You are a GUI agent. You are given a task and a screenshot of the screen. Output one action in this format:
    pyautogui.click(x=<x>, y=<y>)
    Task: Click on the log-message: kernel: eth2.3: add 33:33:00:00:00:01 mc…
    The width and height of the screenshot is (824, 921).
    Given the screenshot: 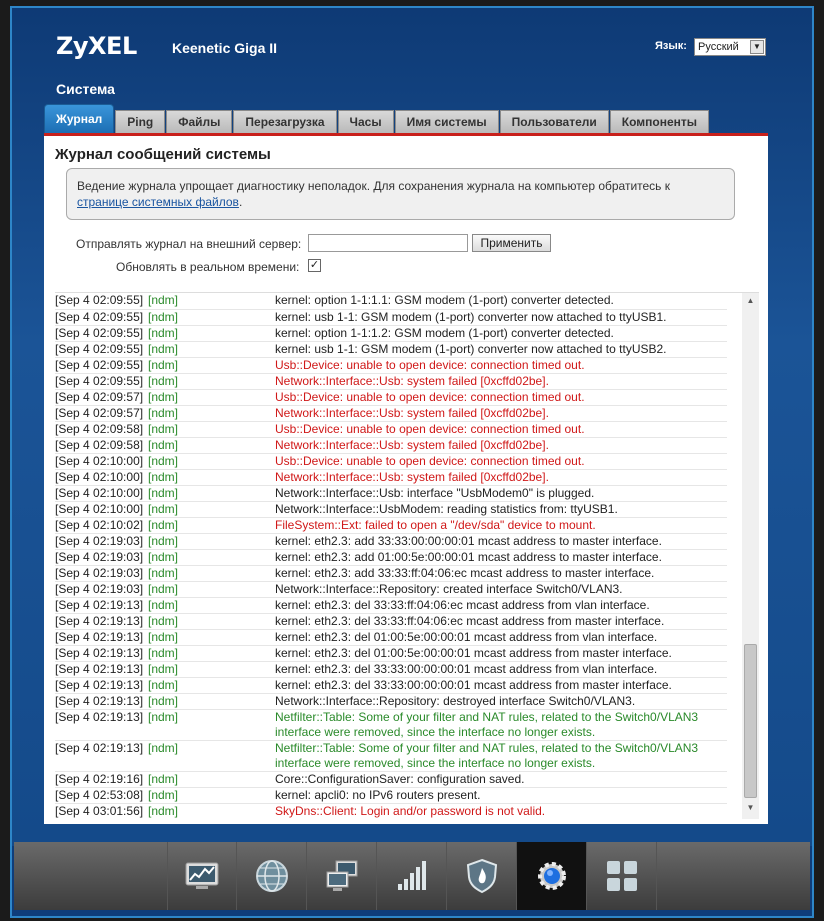 What is the action you would take?
    pyautogui.click(x=501, y=541)
    